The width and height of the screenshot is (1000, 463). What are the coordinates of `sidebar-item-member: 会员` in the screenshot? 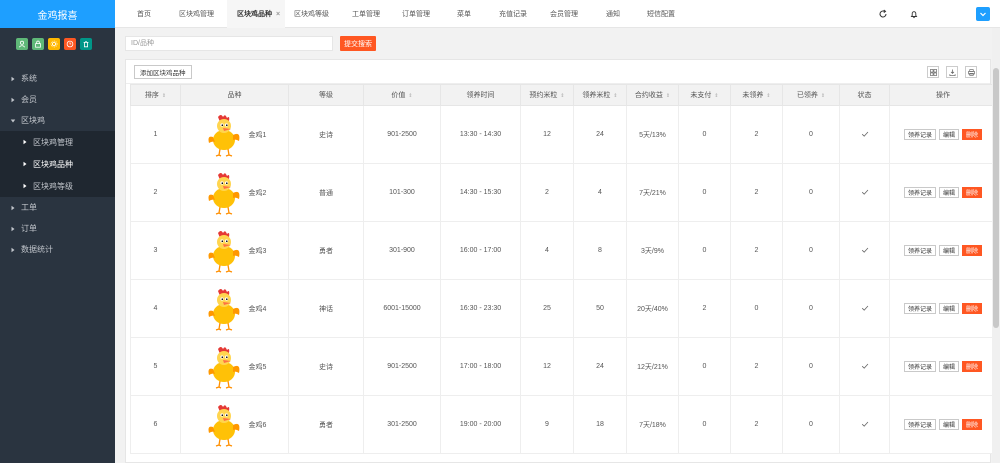 It's located at (57, 99).